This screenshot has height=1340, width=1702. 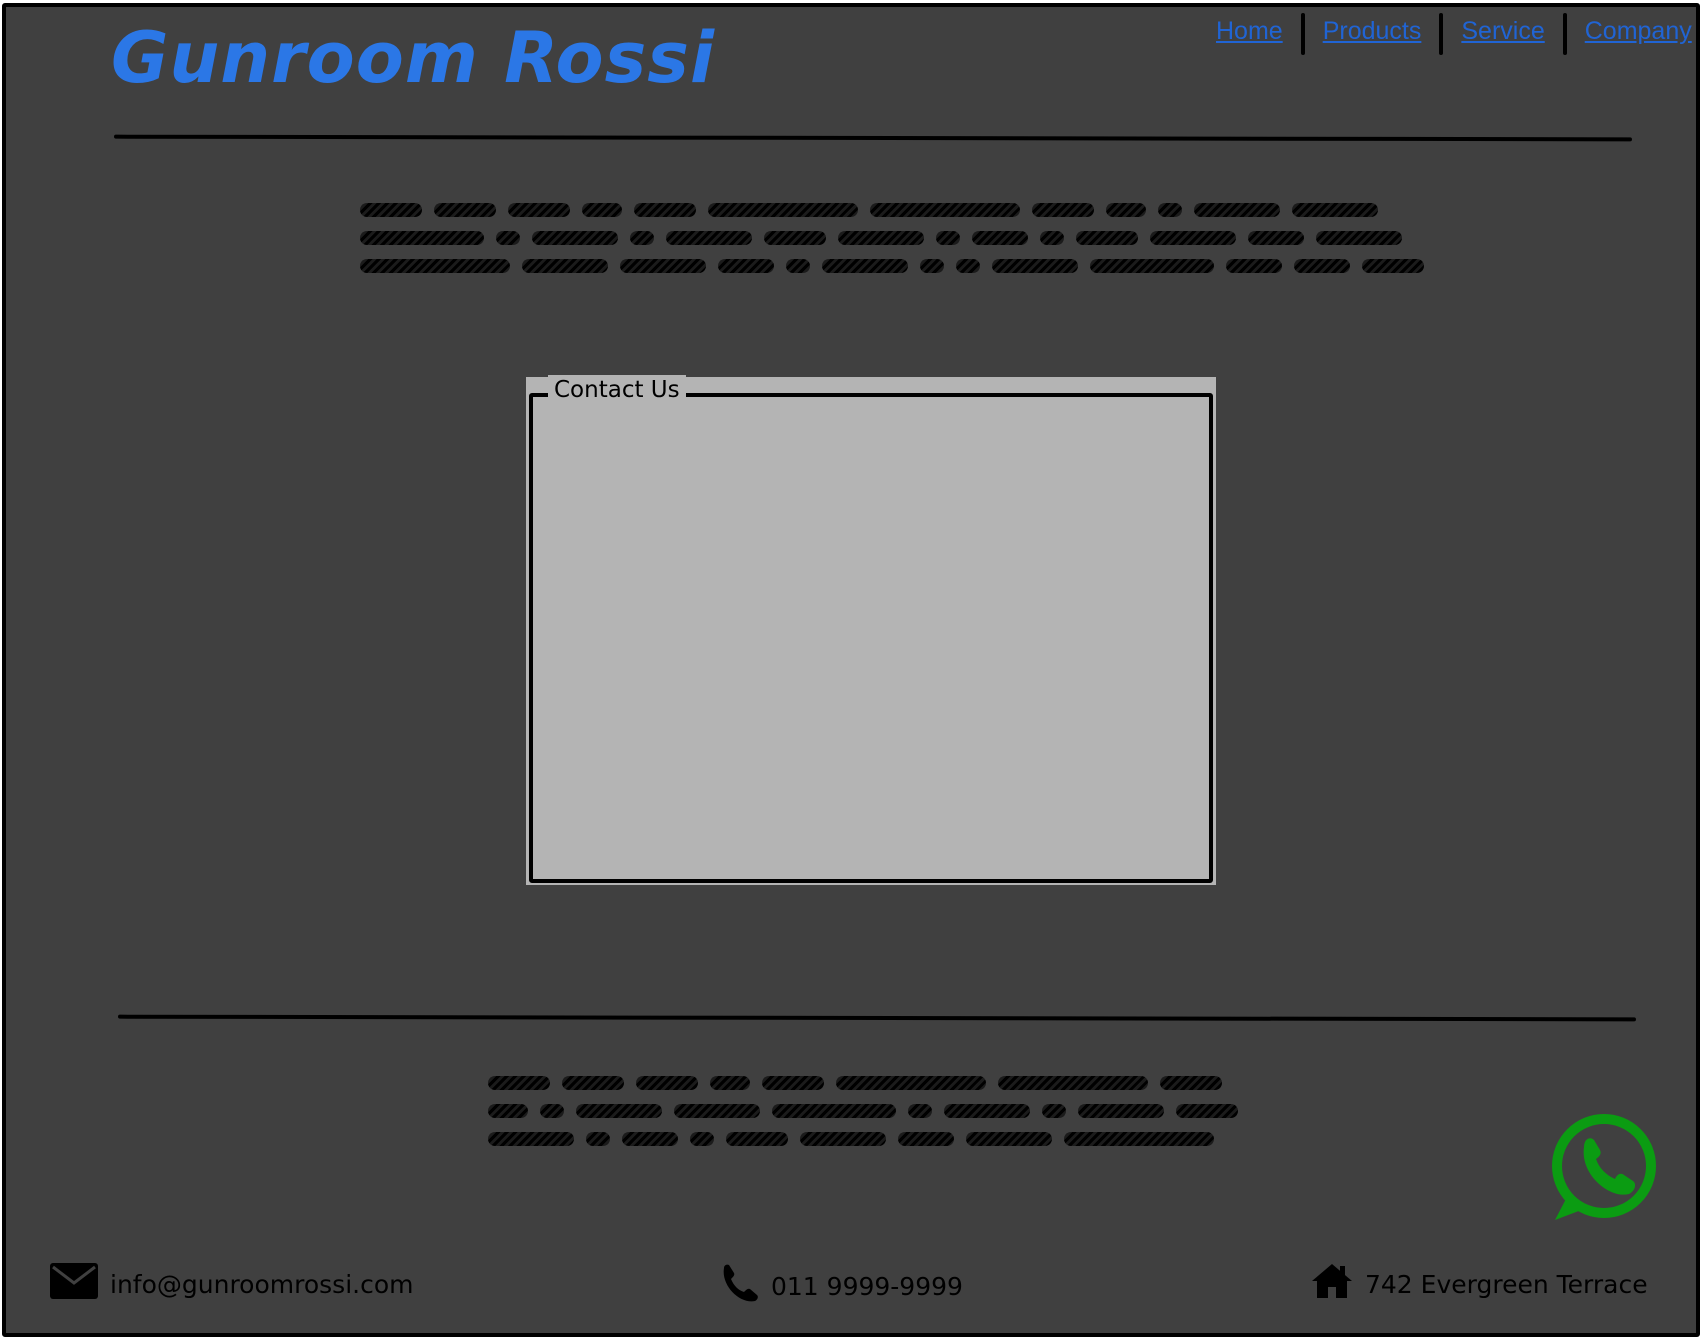 I want to click on nav-link-service: Service, so click(x=1502, y=31).